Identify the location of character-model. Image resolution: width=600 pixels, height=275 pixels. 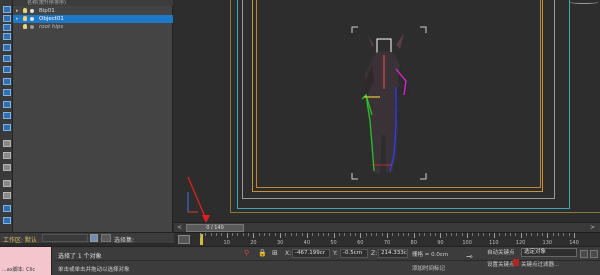
(389, 105).